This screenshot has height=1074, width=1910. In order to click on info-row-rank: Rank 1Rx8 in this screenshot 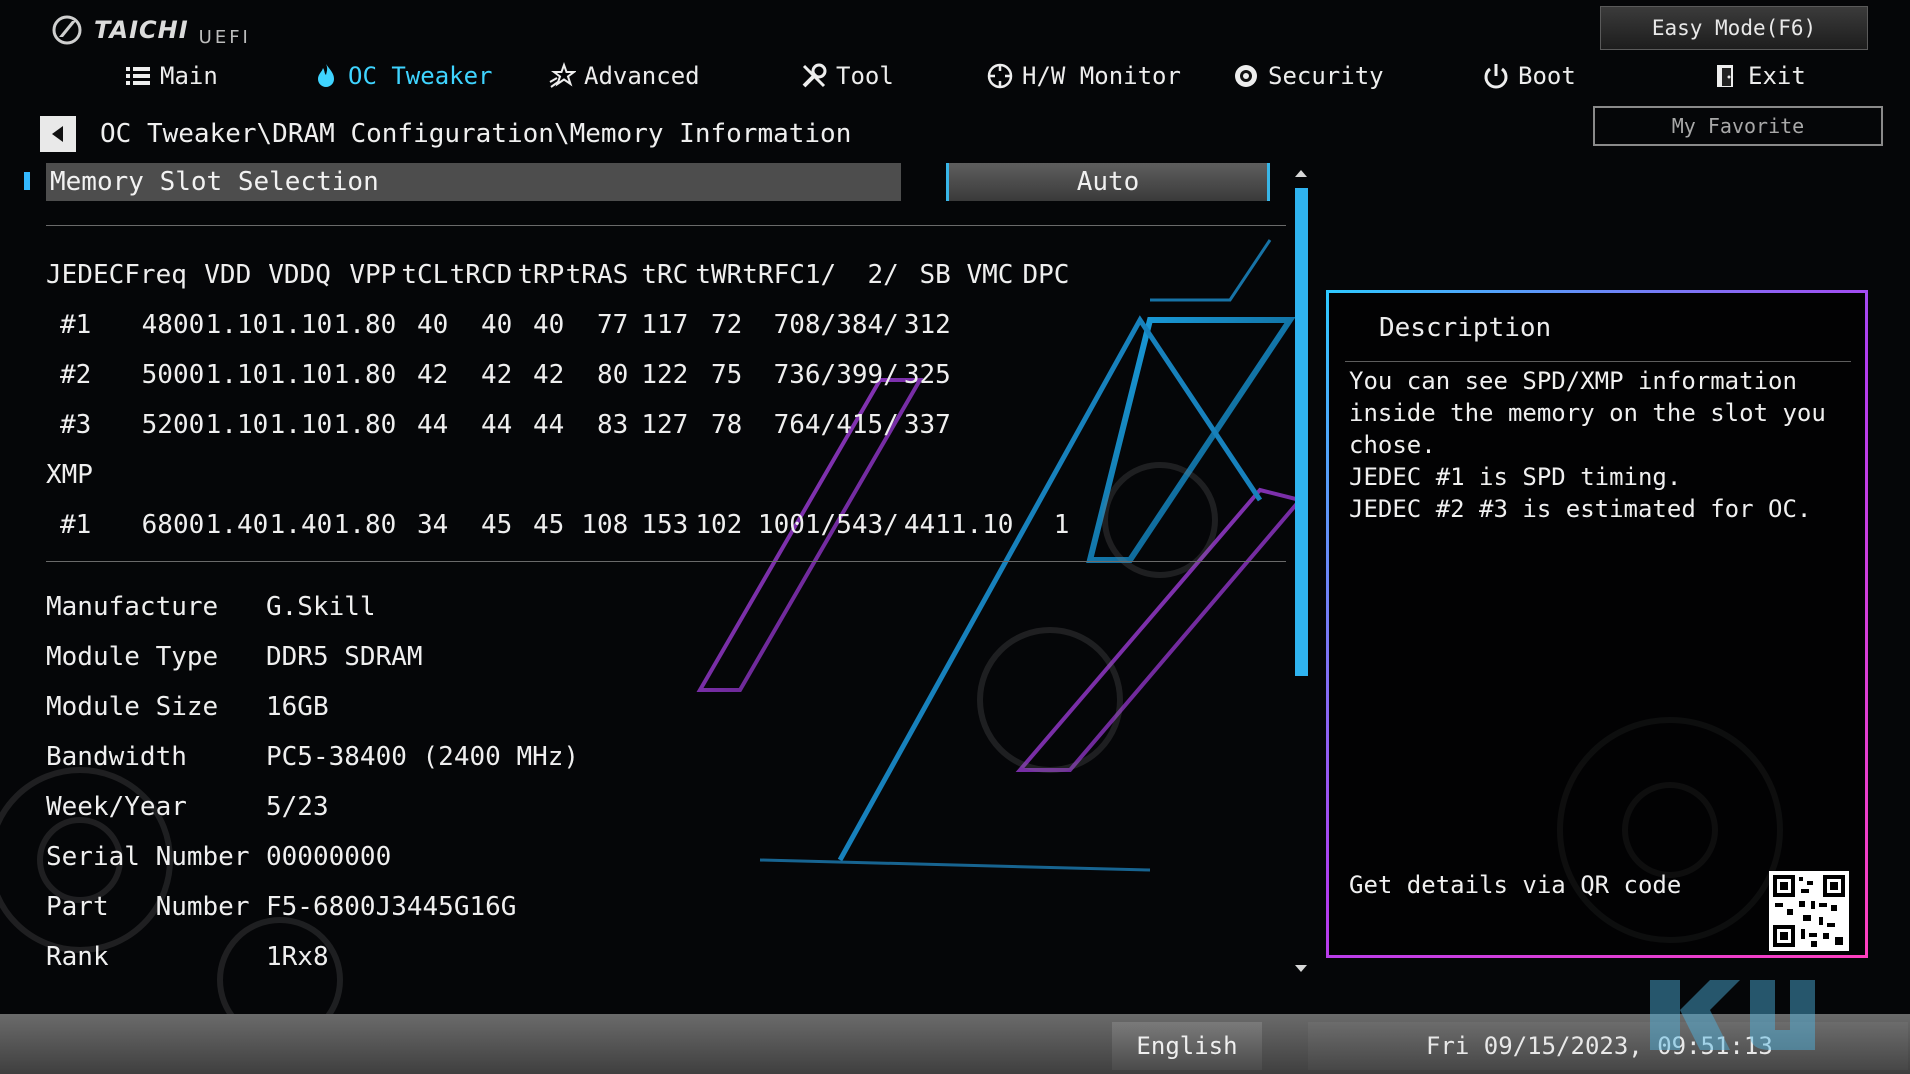, I will do `click(312, 957)`.